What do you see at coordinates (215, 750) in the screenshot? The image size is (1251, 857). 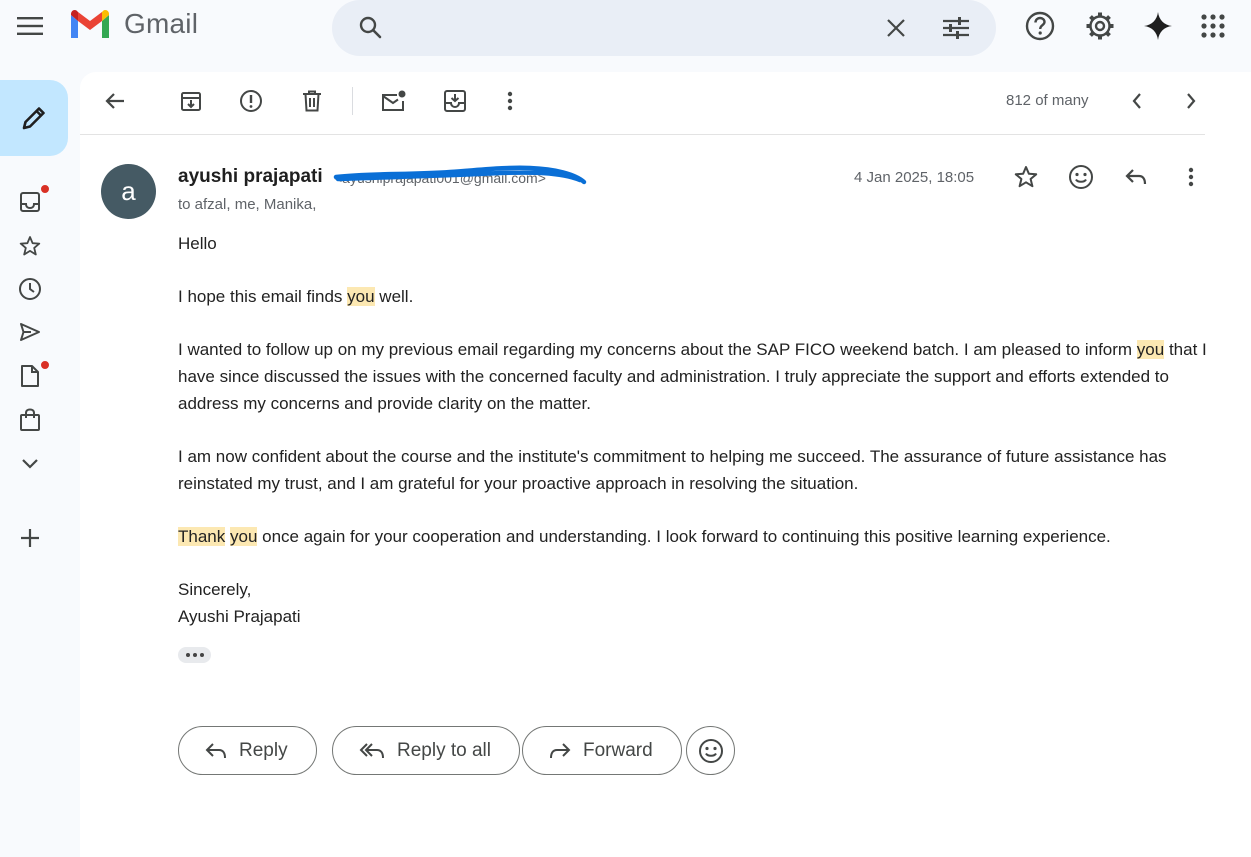 I see `reply-arrow-icon` at bounding box center [215, 750].